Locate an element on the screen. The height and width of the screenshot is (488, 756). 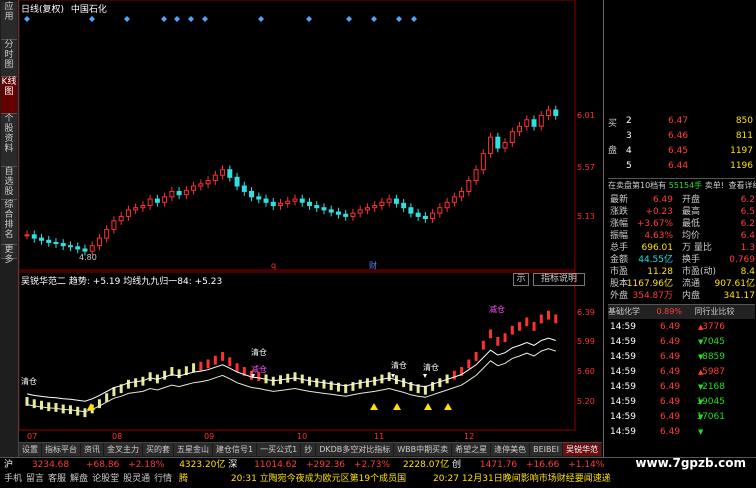
status-menu-item: 行情 is located at coordinates (163, 479).